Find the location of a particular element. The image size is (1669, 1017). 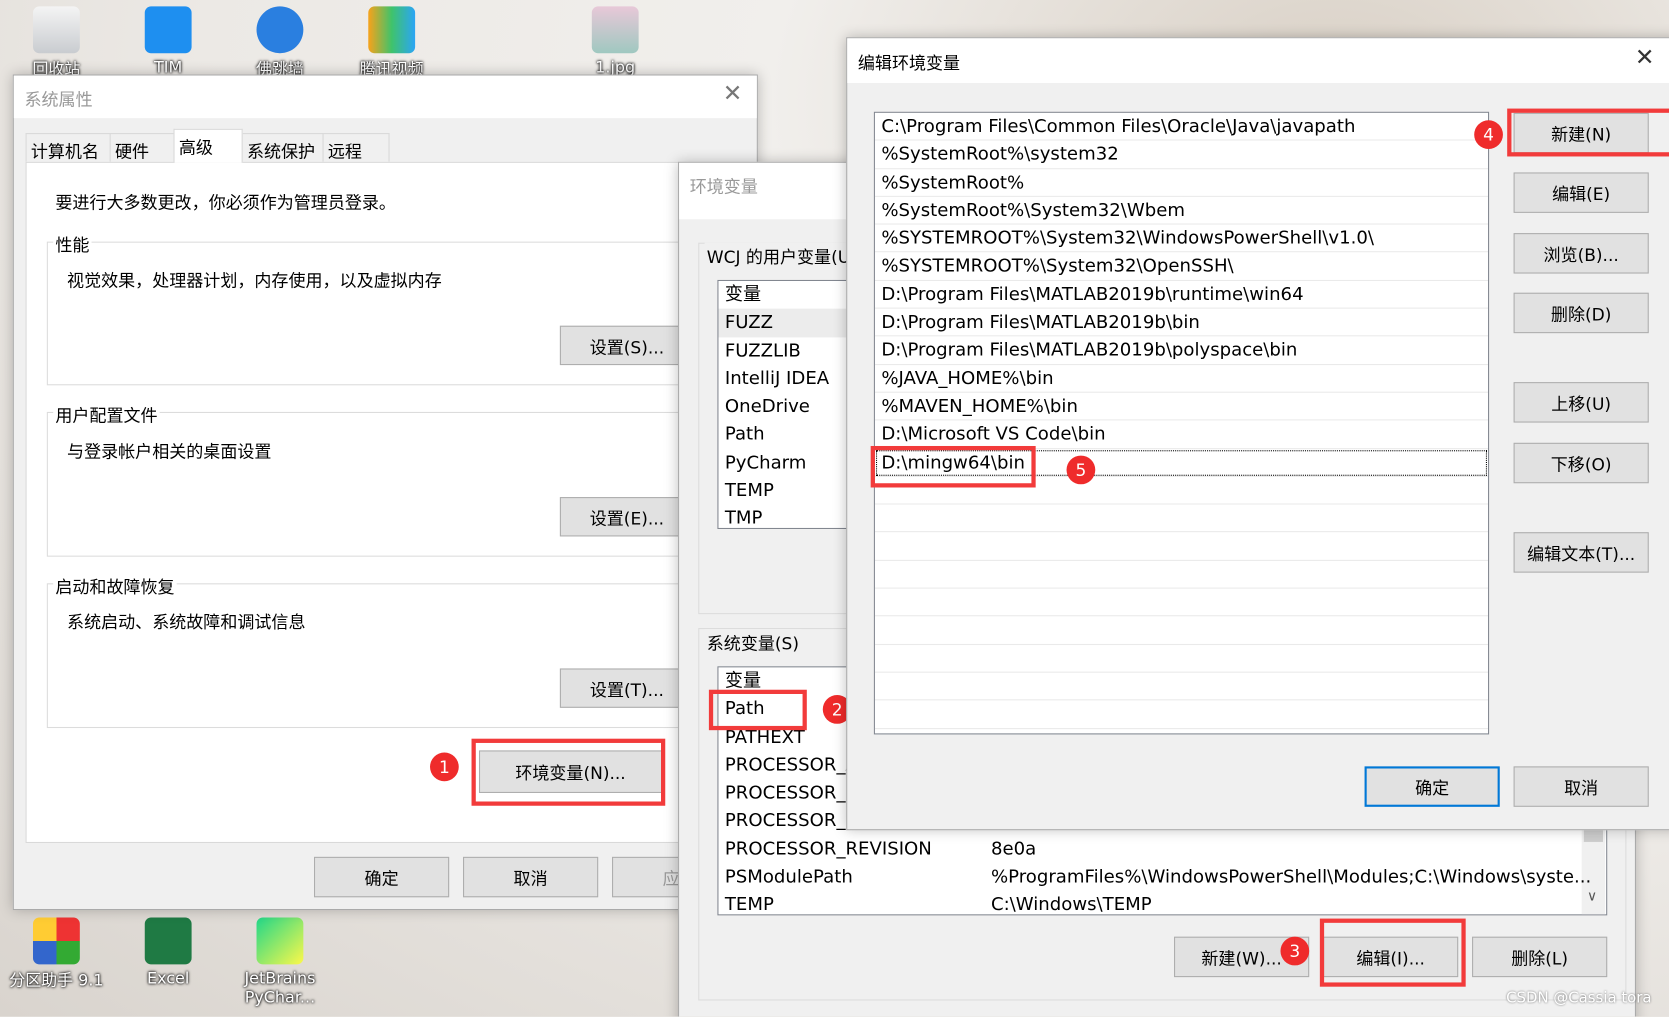

desktop-icon-excel: Excel is located at coordinates (168, 952).